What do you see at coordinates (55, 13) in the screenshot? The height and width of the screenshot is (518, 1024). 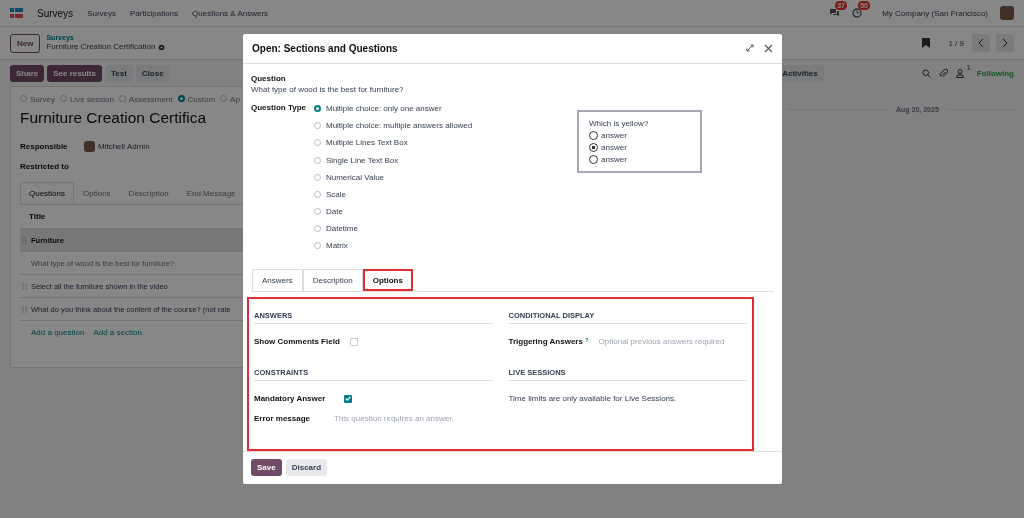 I see `app-name: Surveys` at bounding box center [55, 13].